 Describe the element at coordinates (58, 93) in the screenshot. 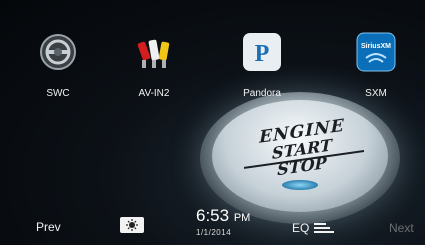

I see `app-label: SWC` at that location.